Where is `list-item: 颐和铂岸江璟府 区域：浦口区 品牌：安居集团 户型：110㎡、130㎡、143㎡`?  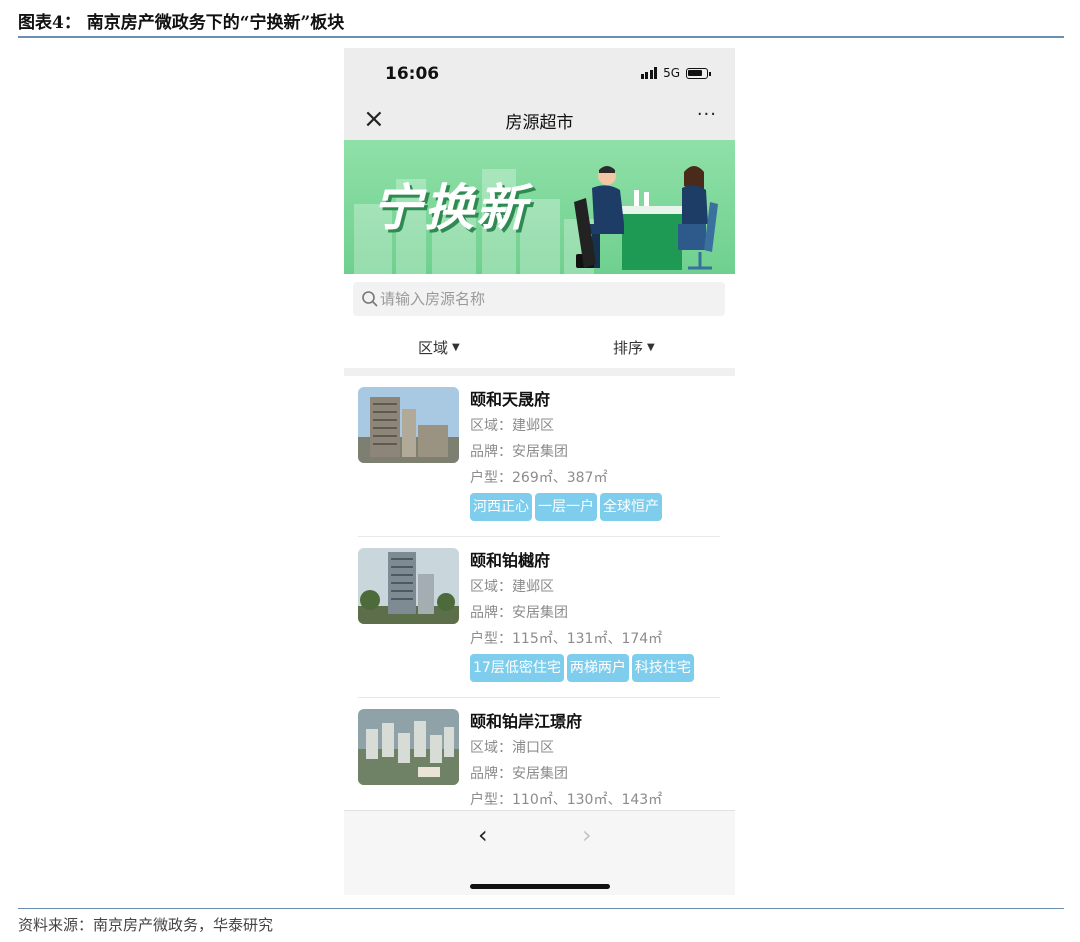
list-item: 颐和铂岸江璟府 区域：浦口区 品牌：安居集团 户型：110㎡、130㎡、143㎡ is located at coordinates (539, 759).